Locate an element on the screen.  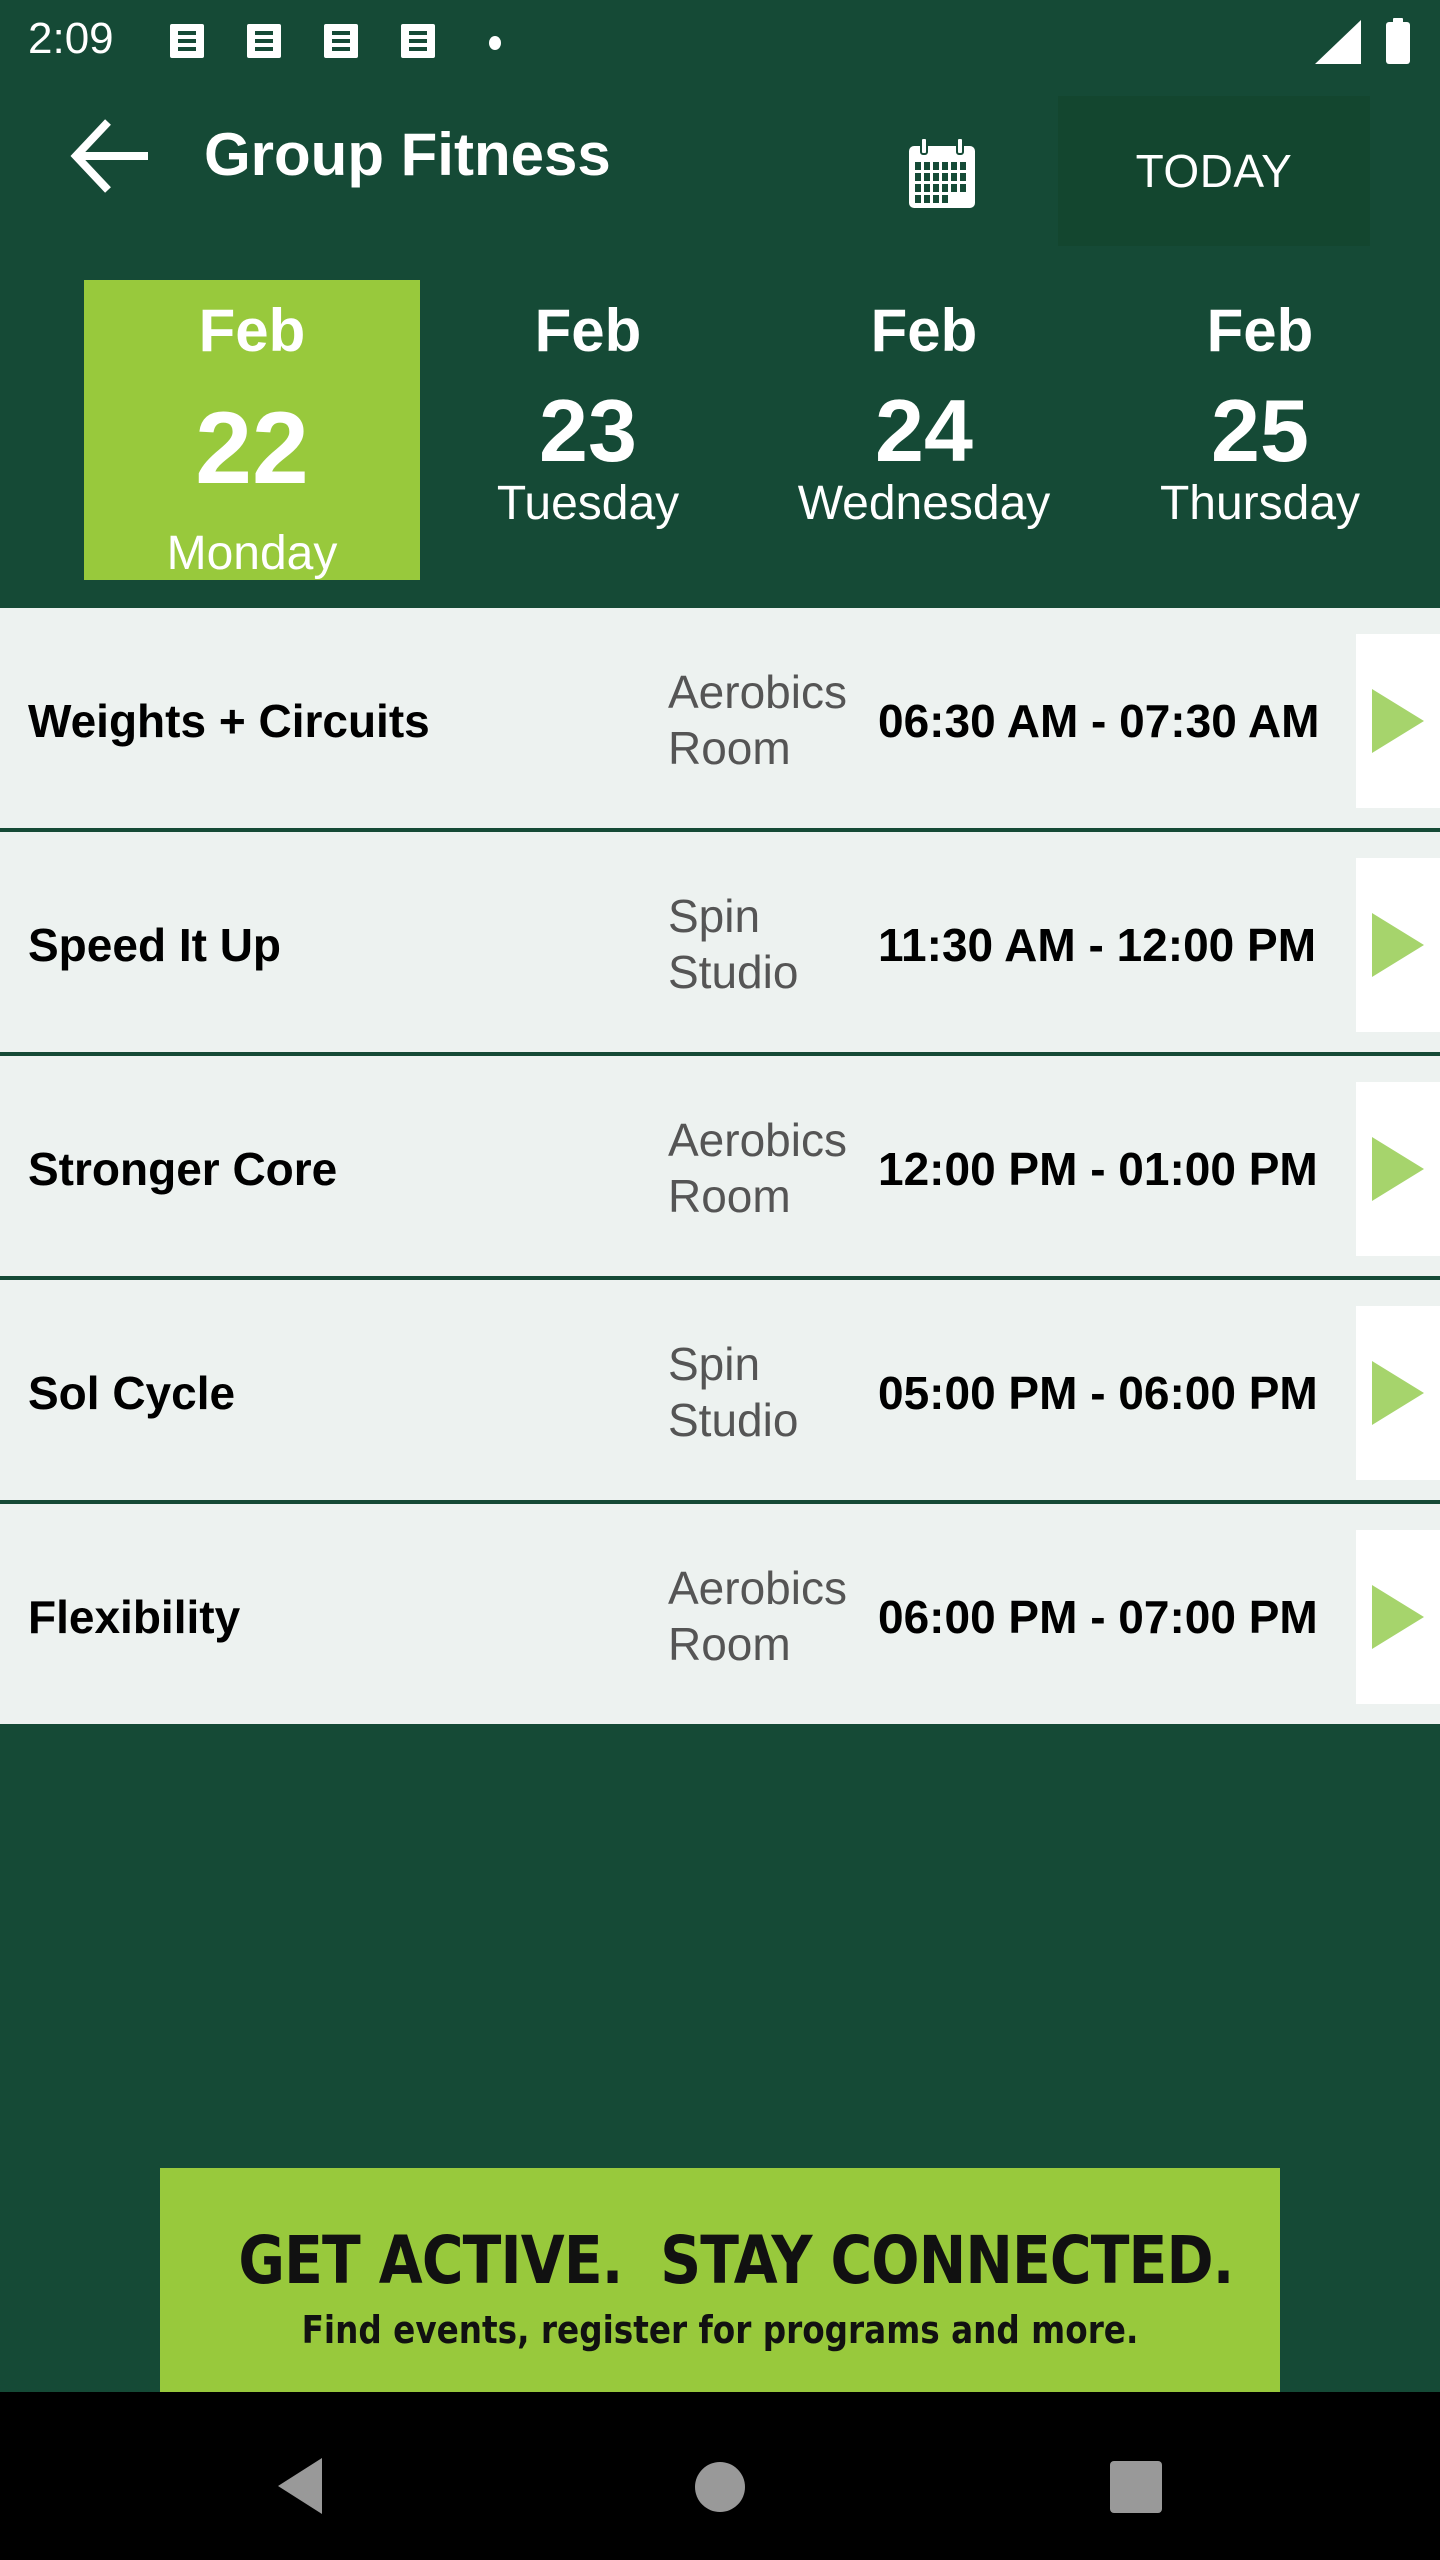
date-weekday: Tuesday is located at coordinates (588, 503).